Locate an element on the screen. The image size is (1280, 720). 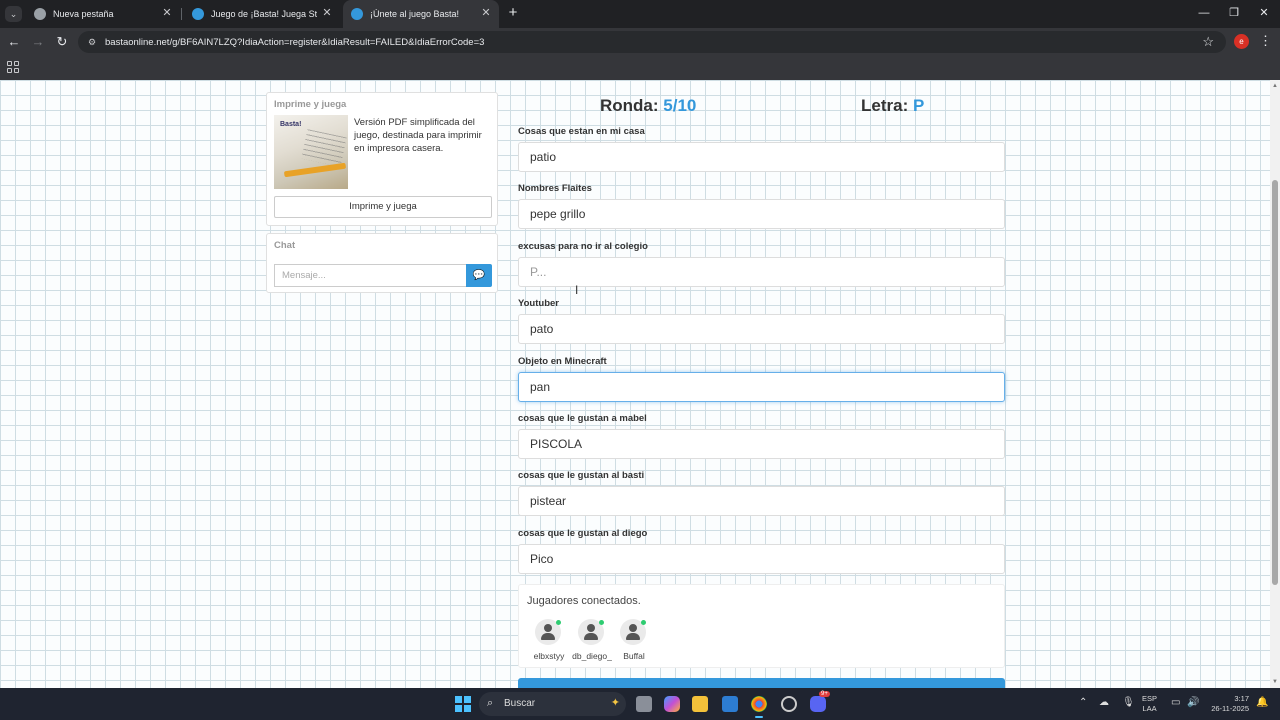
tab-new-tab: Nueva pestaña ✕ is located at coordinates (103, 14).